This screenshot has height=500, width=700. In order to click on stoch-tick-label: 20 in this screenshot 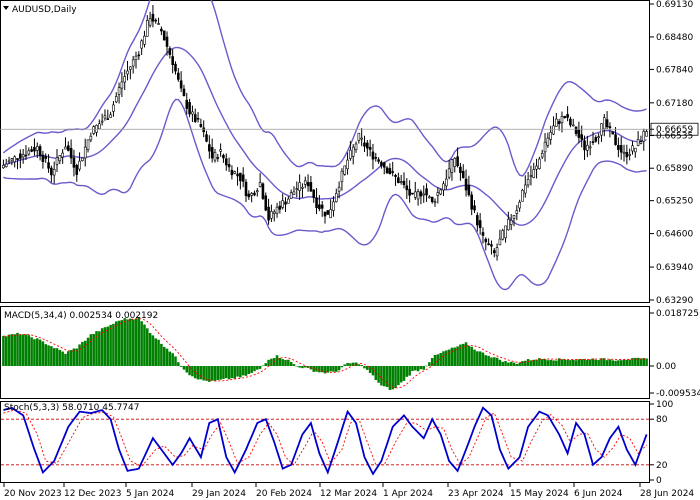, I will do `click(662, 466)`.